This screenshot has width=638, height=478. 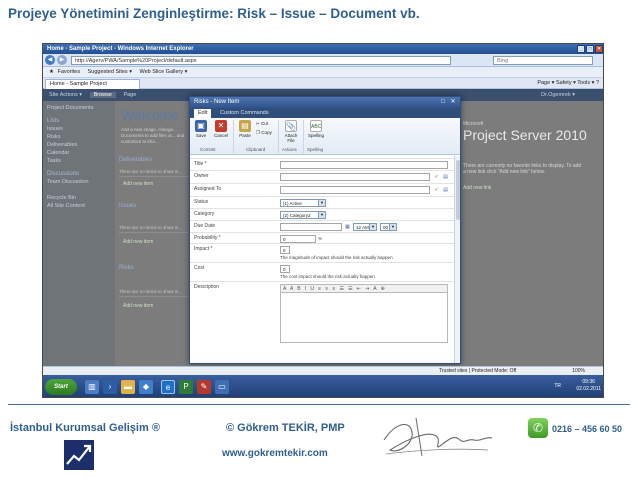 I want to click on nav-all-site-content: All Site Content, so click(x=79, y=206).